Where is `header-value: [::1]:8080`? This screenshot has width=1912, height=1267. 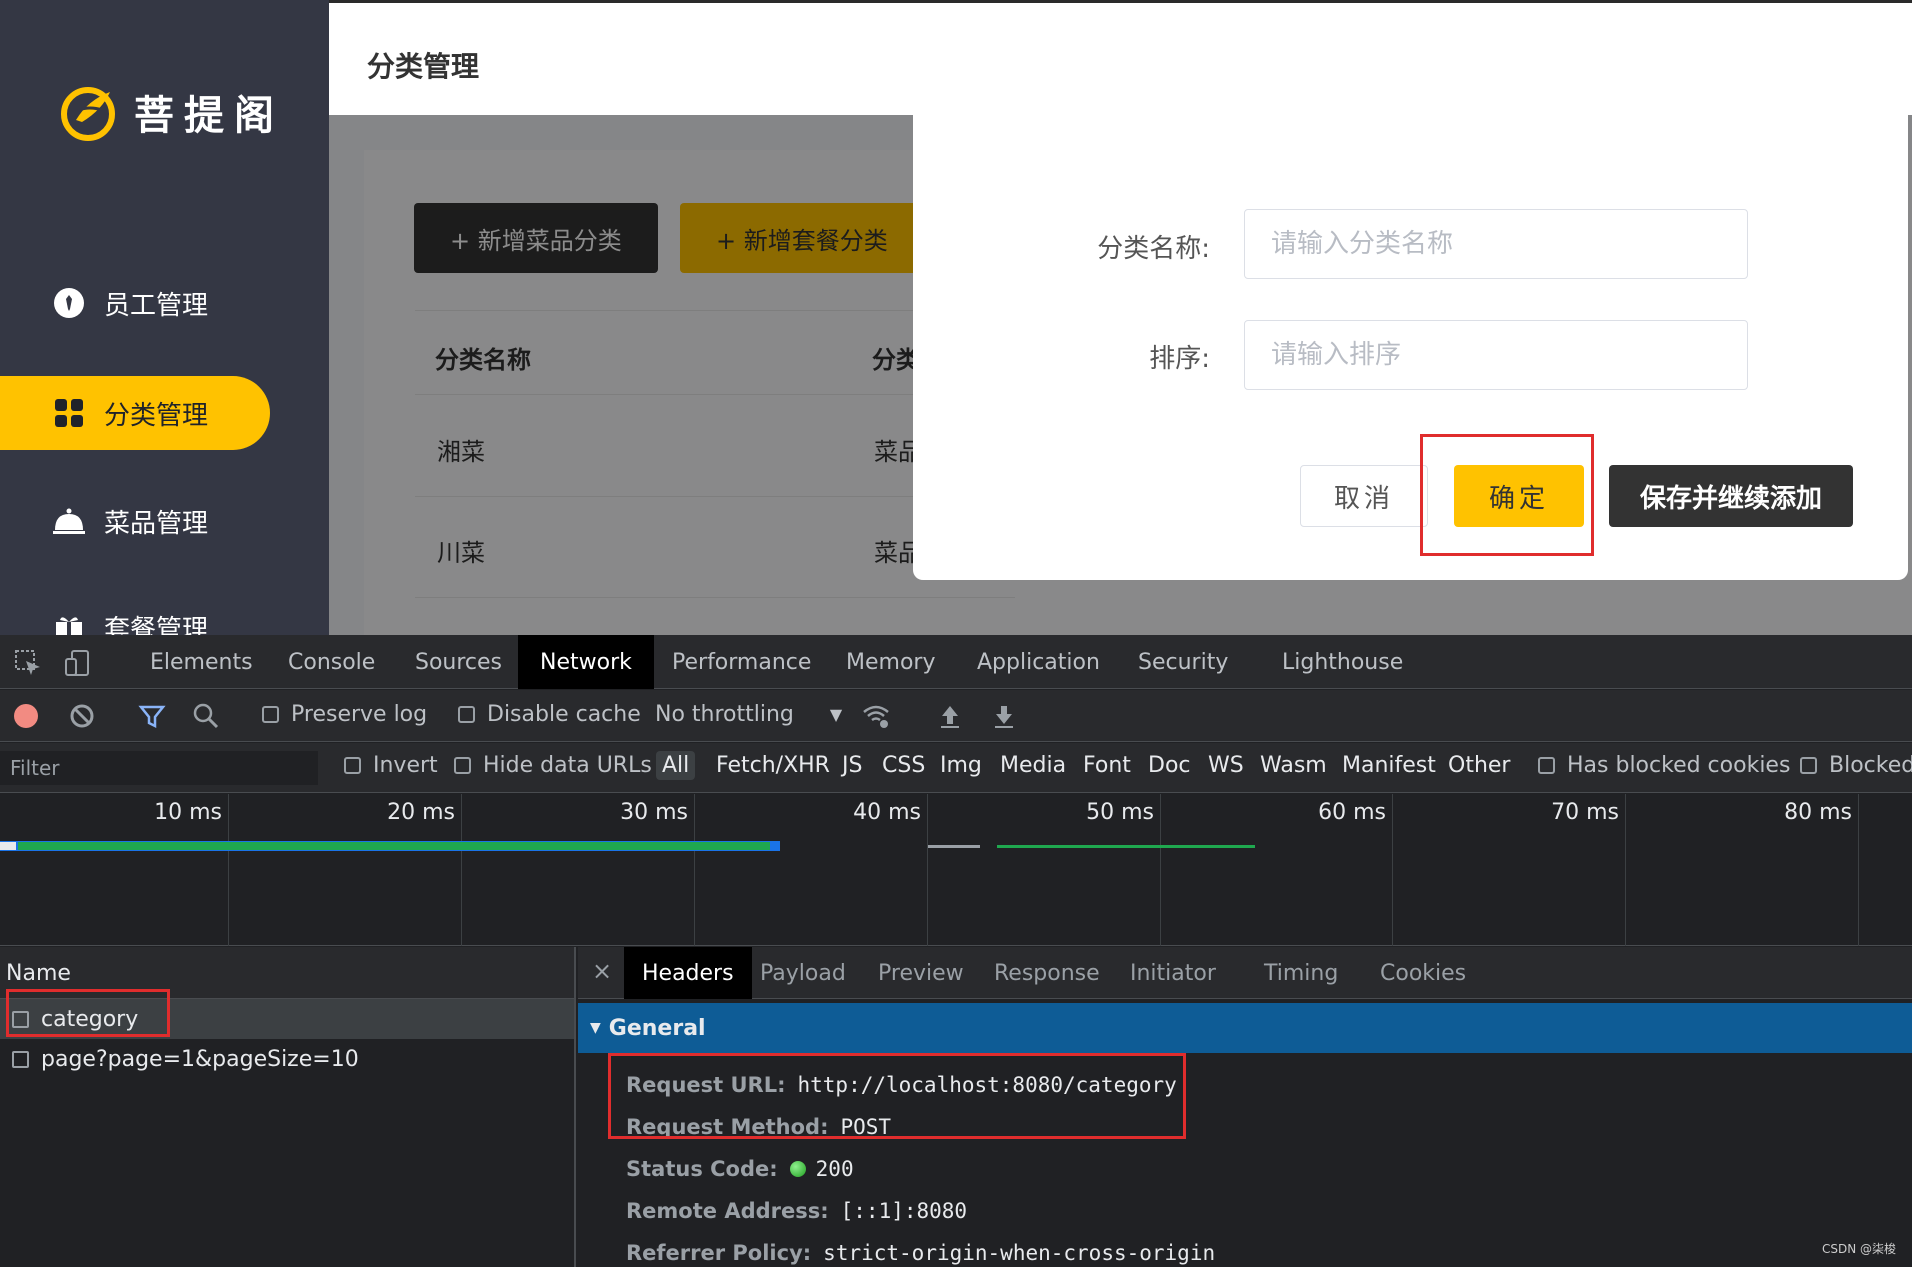
header-value: [::1]:8080 is located at coordinates (904, 1211).